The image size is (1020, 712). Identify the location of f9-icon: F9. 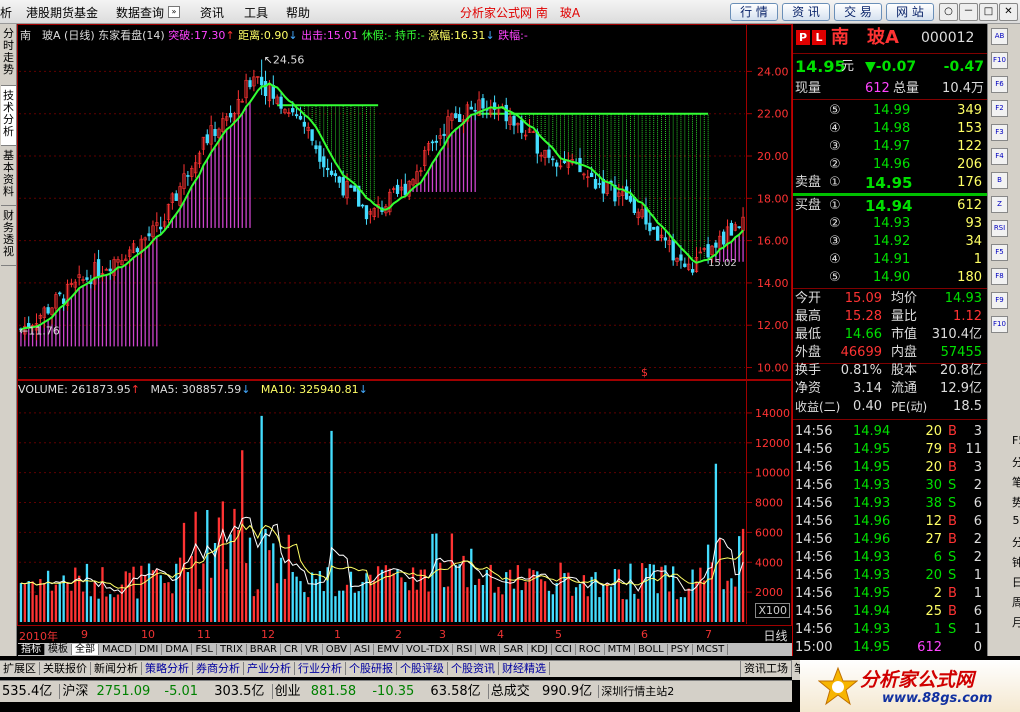
(999, 300).